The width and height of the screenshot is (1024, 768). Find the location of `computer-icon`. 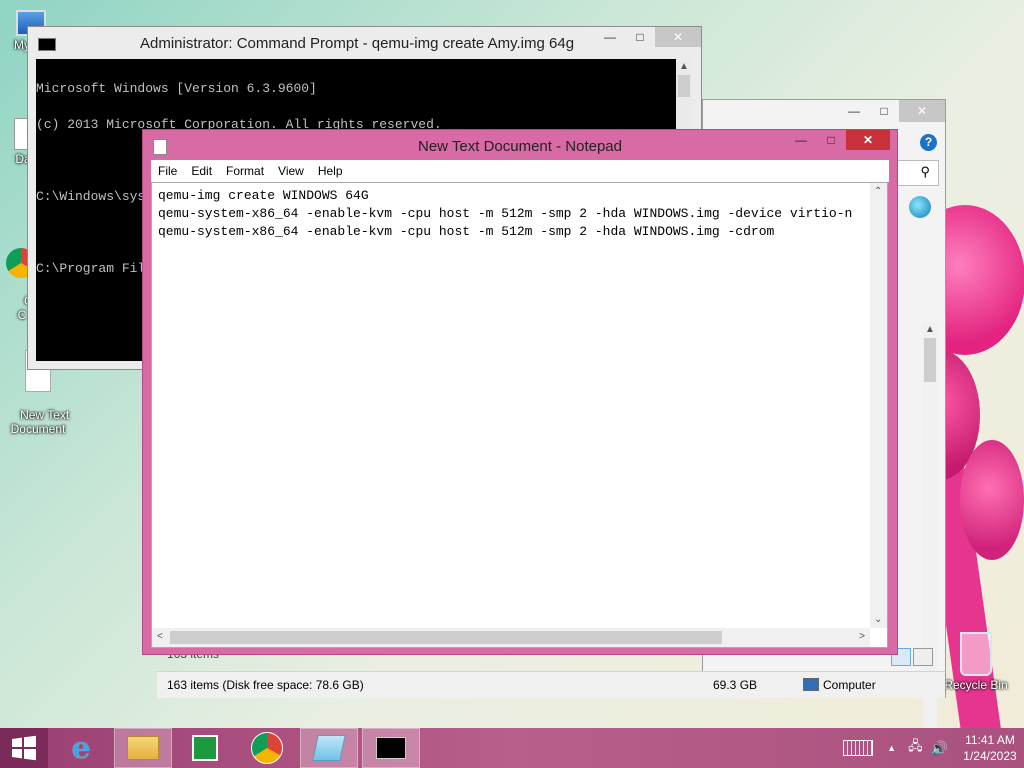

computer-icon is located at coordinates (811, 684).